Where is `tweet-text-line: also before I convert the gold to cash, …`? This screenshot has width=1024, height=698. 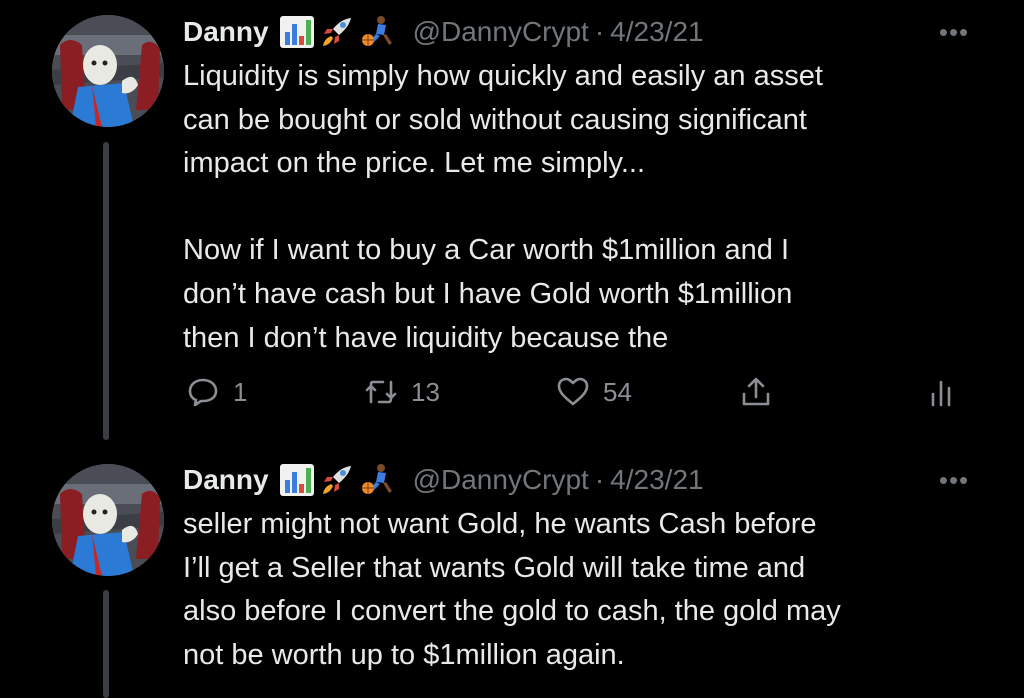
tweet-text-line: also before I convert the gold to cash, … is located at coordinates (512, 611).